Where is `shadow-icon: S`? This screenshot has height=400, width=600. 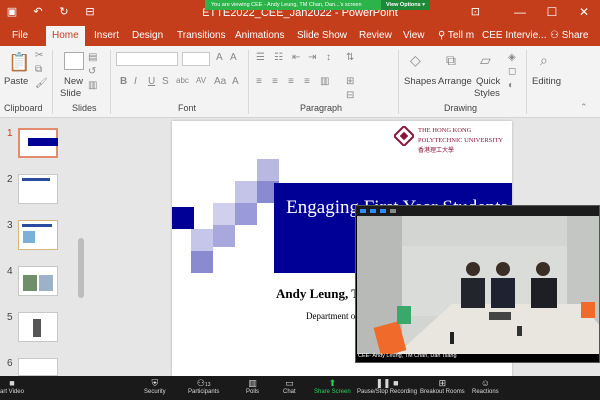
shadow-icon: S is located at coordinates (165, 81).